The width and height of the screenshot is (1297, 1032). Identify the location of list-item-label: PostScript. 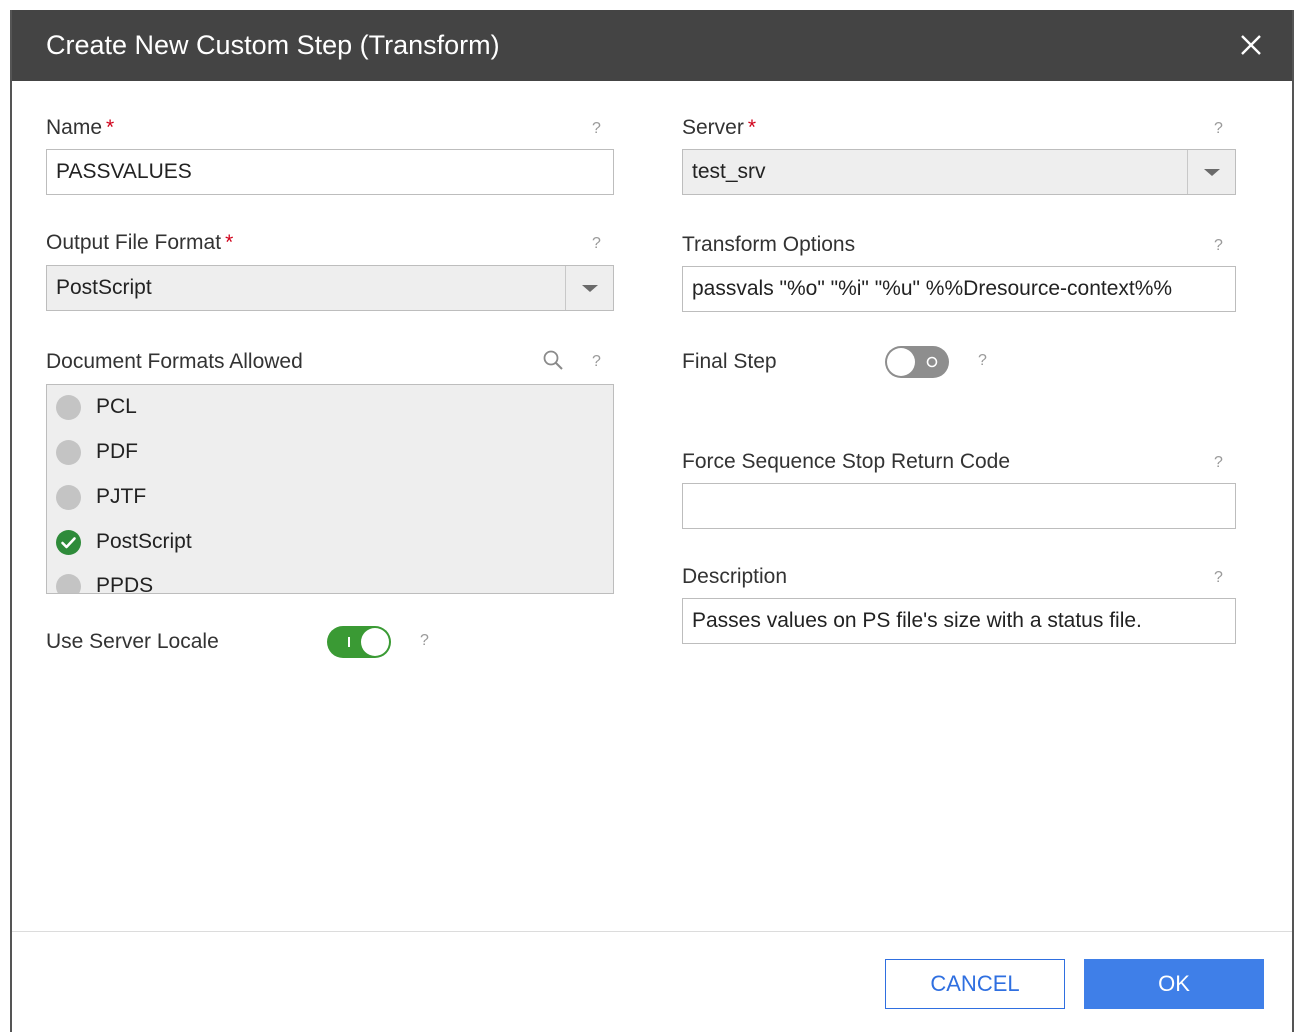
(144, 541).